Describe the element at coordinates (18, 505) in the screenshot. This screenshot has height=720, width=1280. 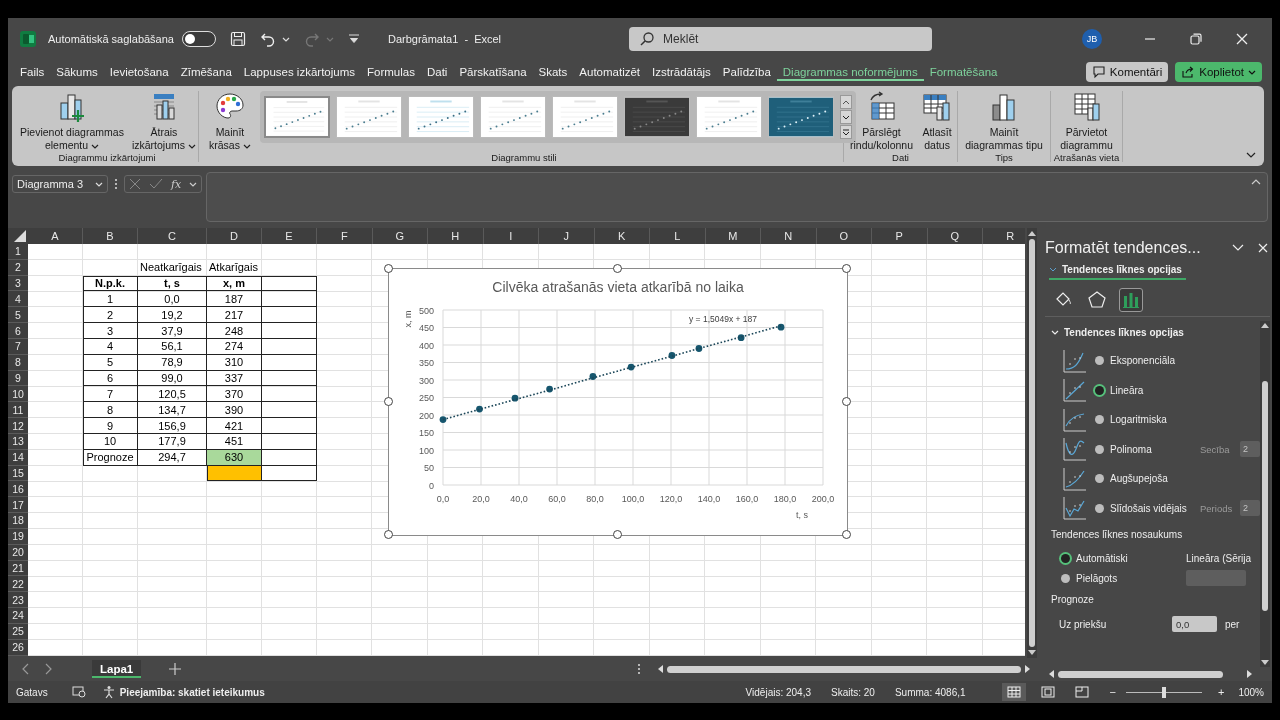
I see `row-header: 17` at that location.